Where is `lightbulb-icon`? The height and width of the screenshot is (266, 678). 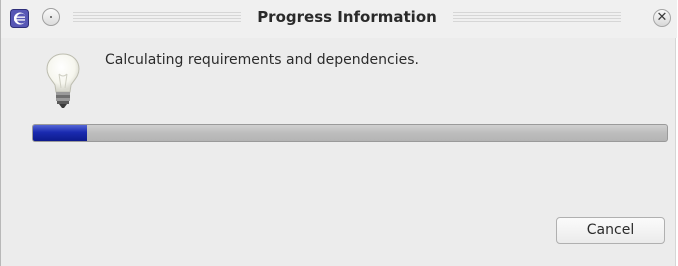 lightbulb-icon is located at coordinates (63, 80).